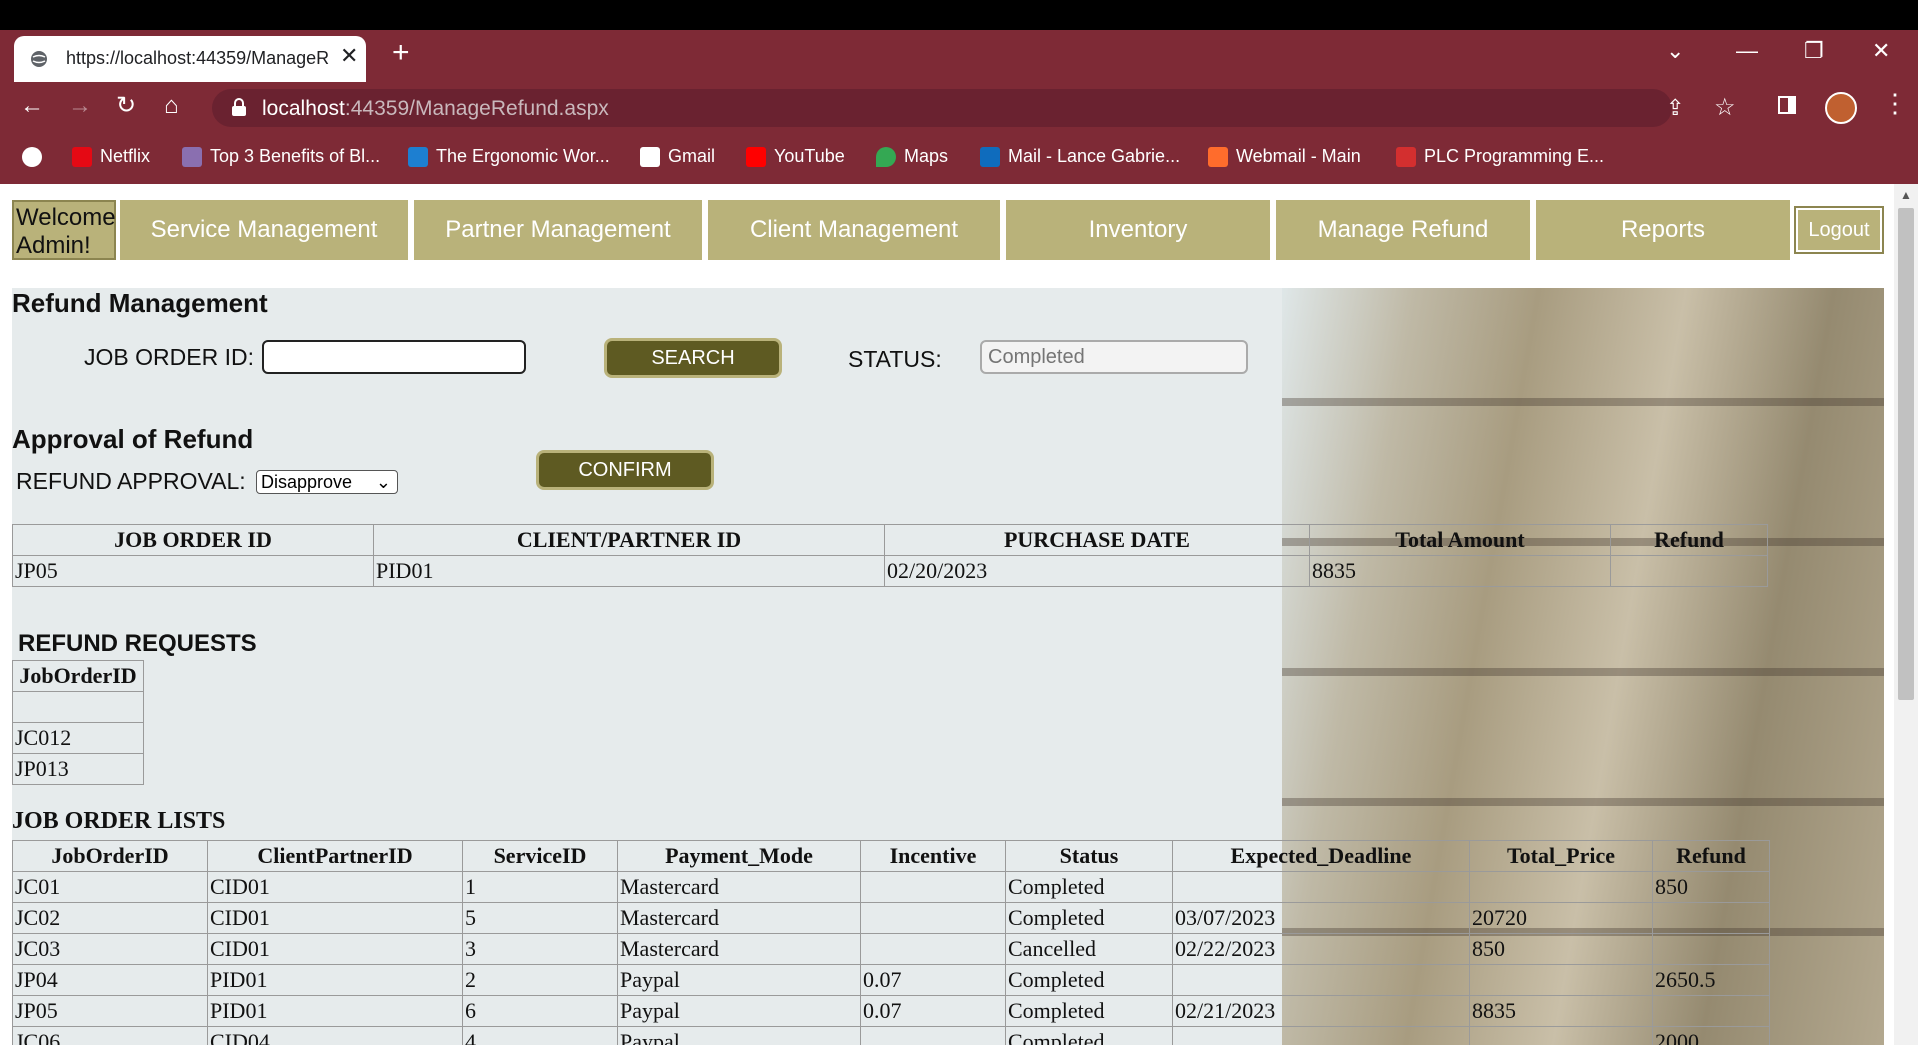  I want to click on refund-approval-select: Disapprove ⌄, so click(327, 482).